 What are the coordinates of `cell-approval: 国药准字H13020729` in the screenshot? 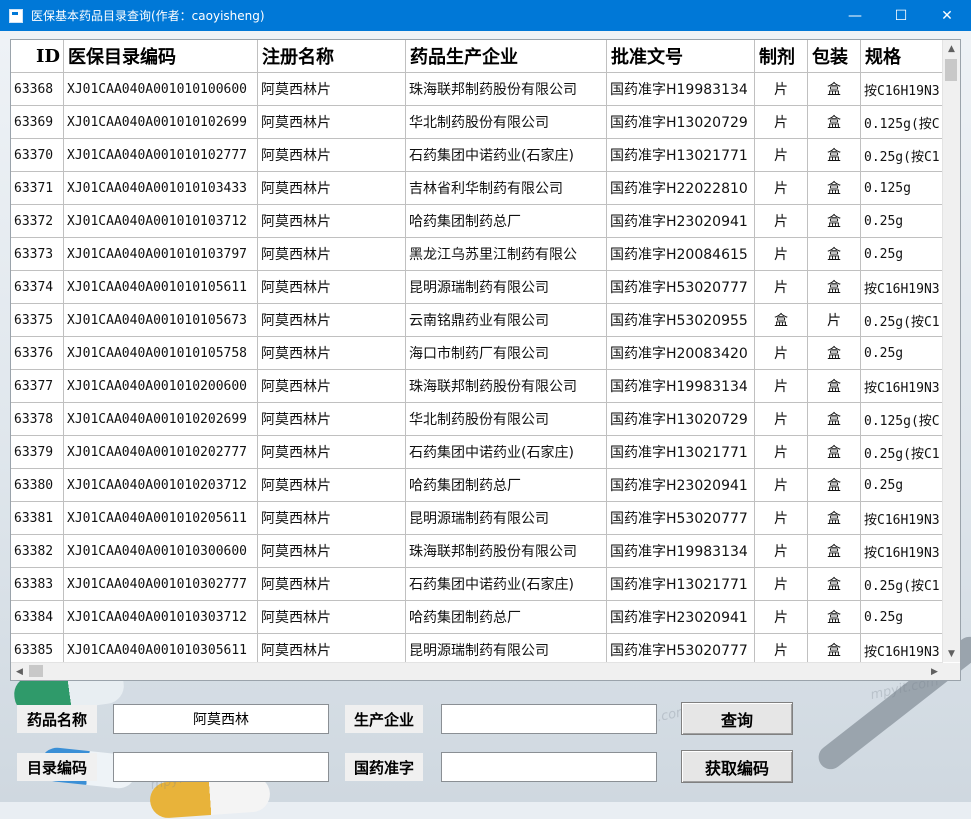 It's located at (681, 419).